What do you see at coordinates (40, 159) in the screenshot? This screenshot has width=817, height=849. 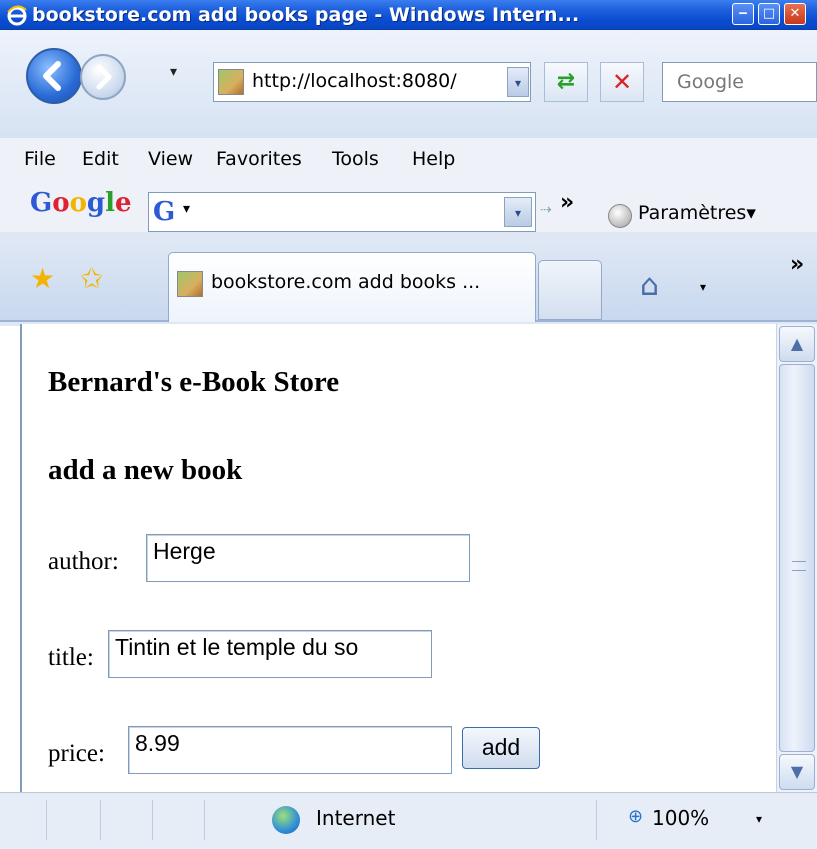 I see `menu-file: File` at bounding box center [40, 159].